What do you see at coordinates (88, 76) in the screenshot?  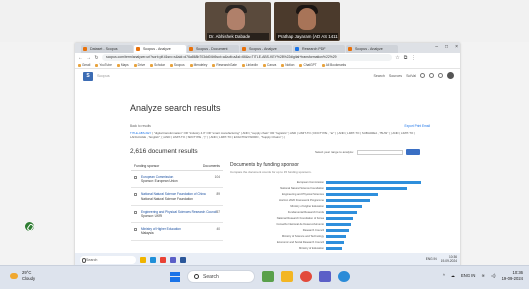 I see `scopus-logo: S` at bounding box center [88, 76].